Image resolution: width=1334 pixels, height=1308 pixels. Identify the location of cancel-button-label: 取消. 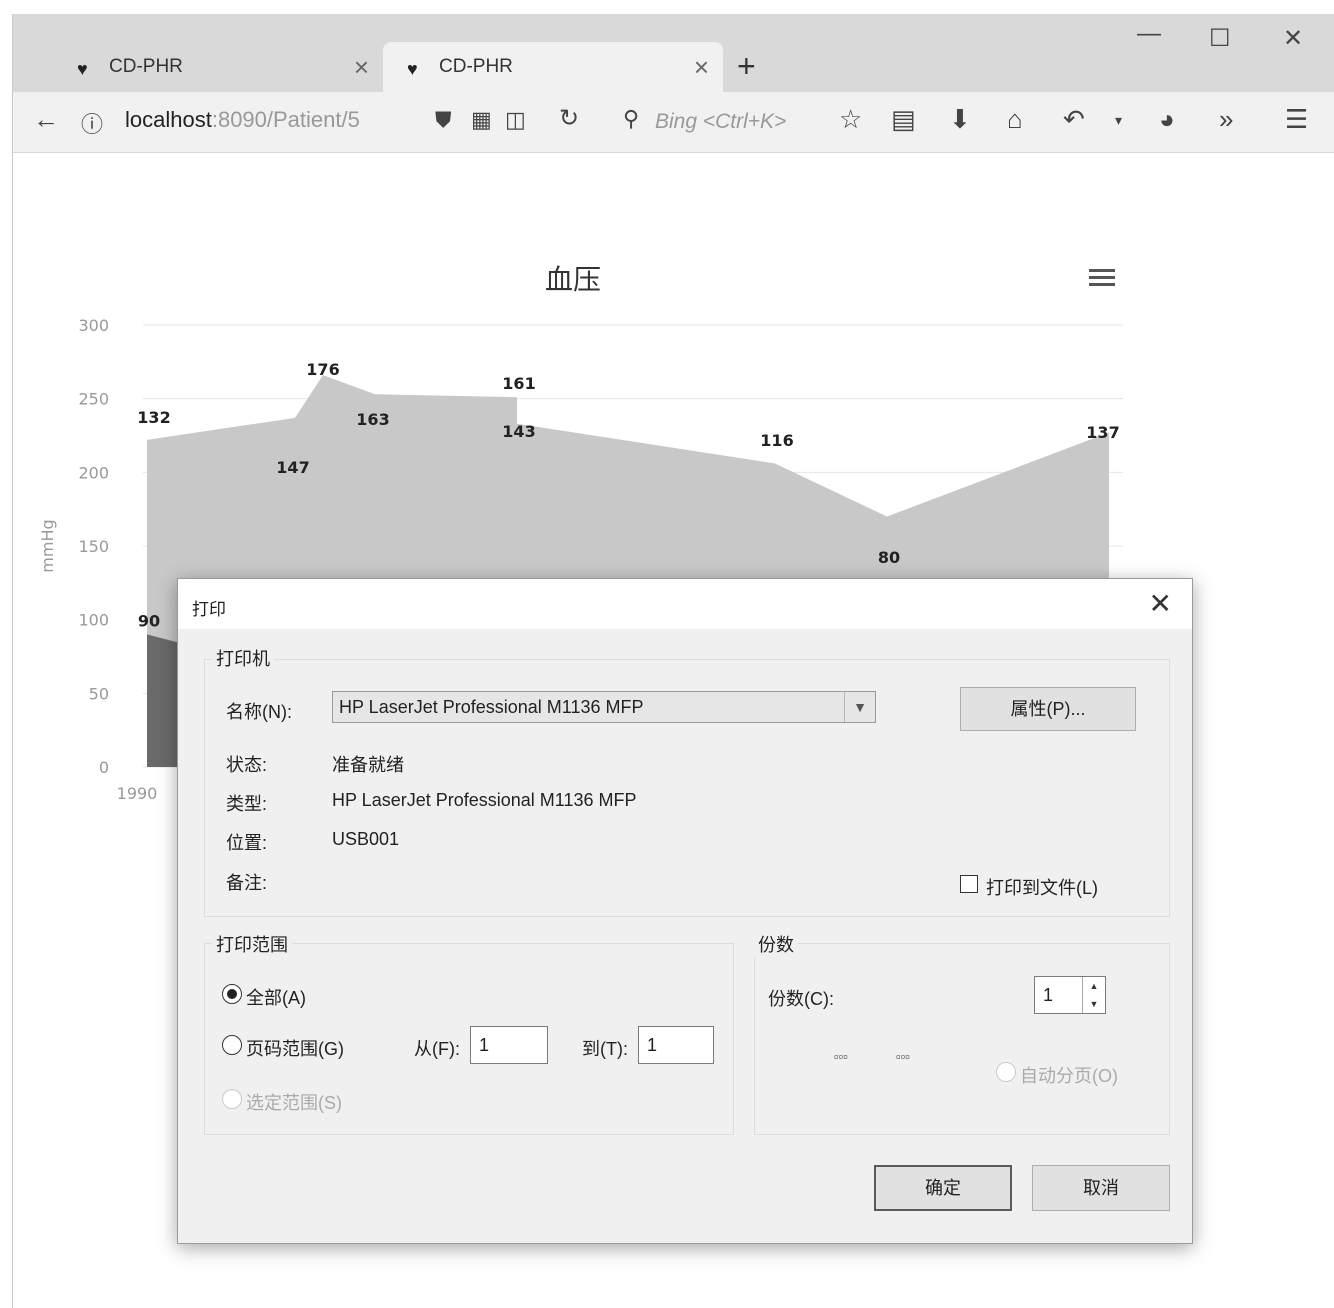
(1101, 1188).